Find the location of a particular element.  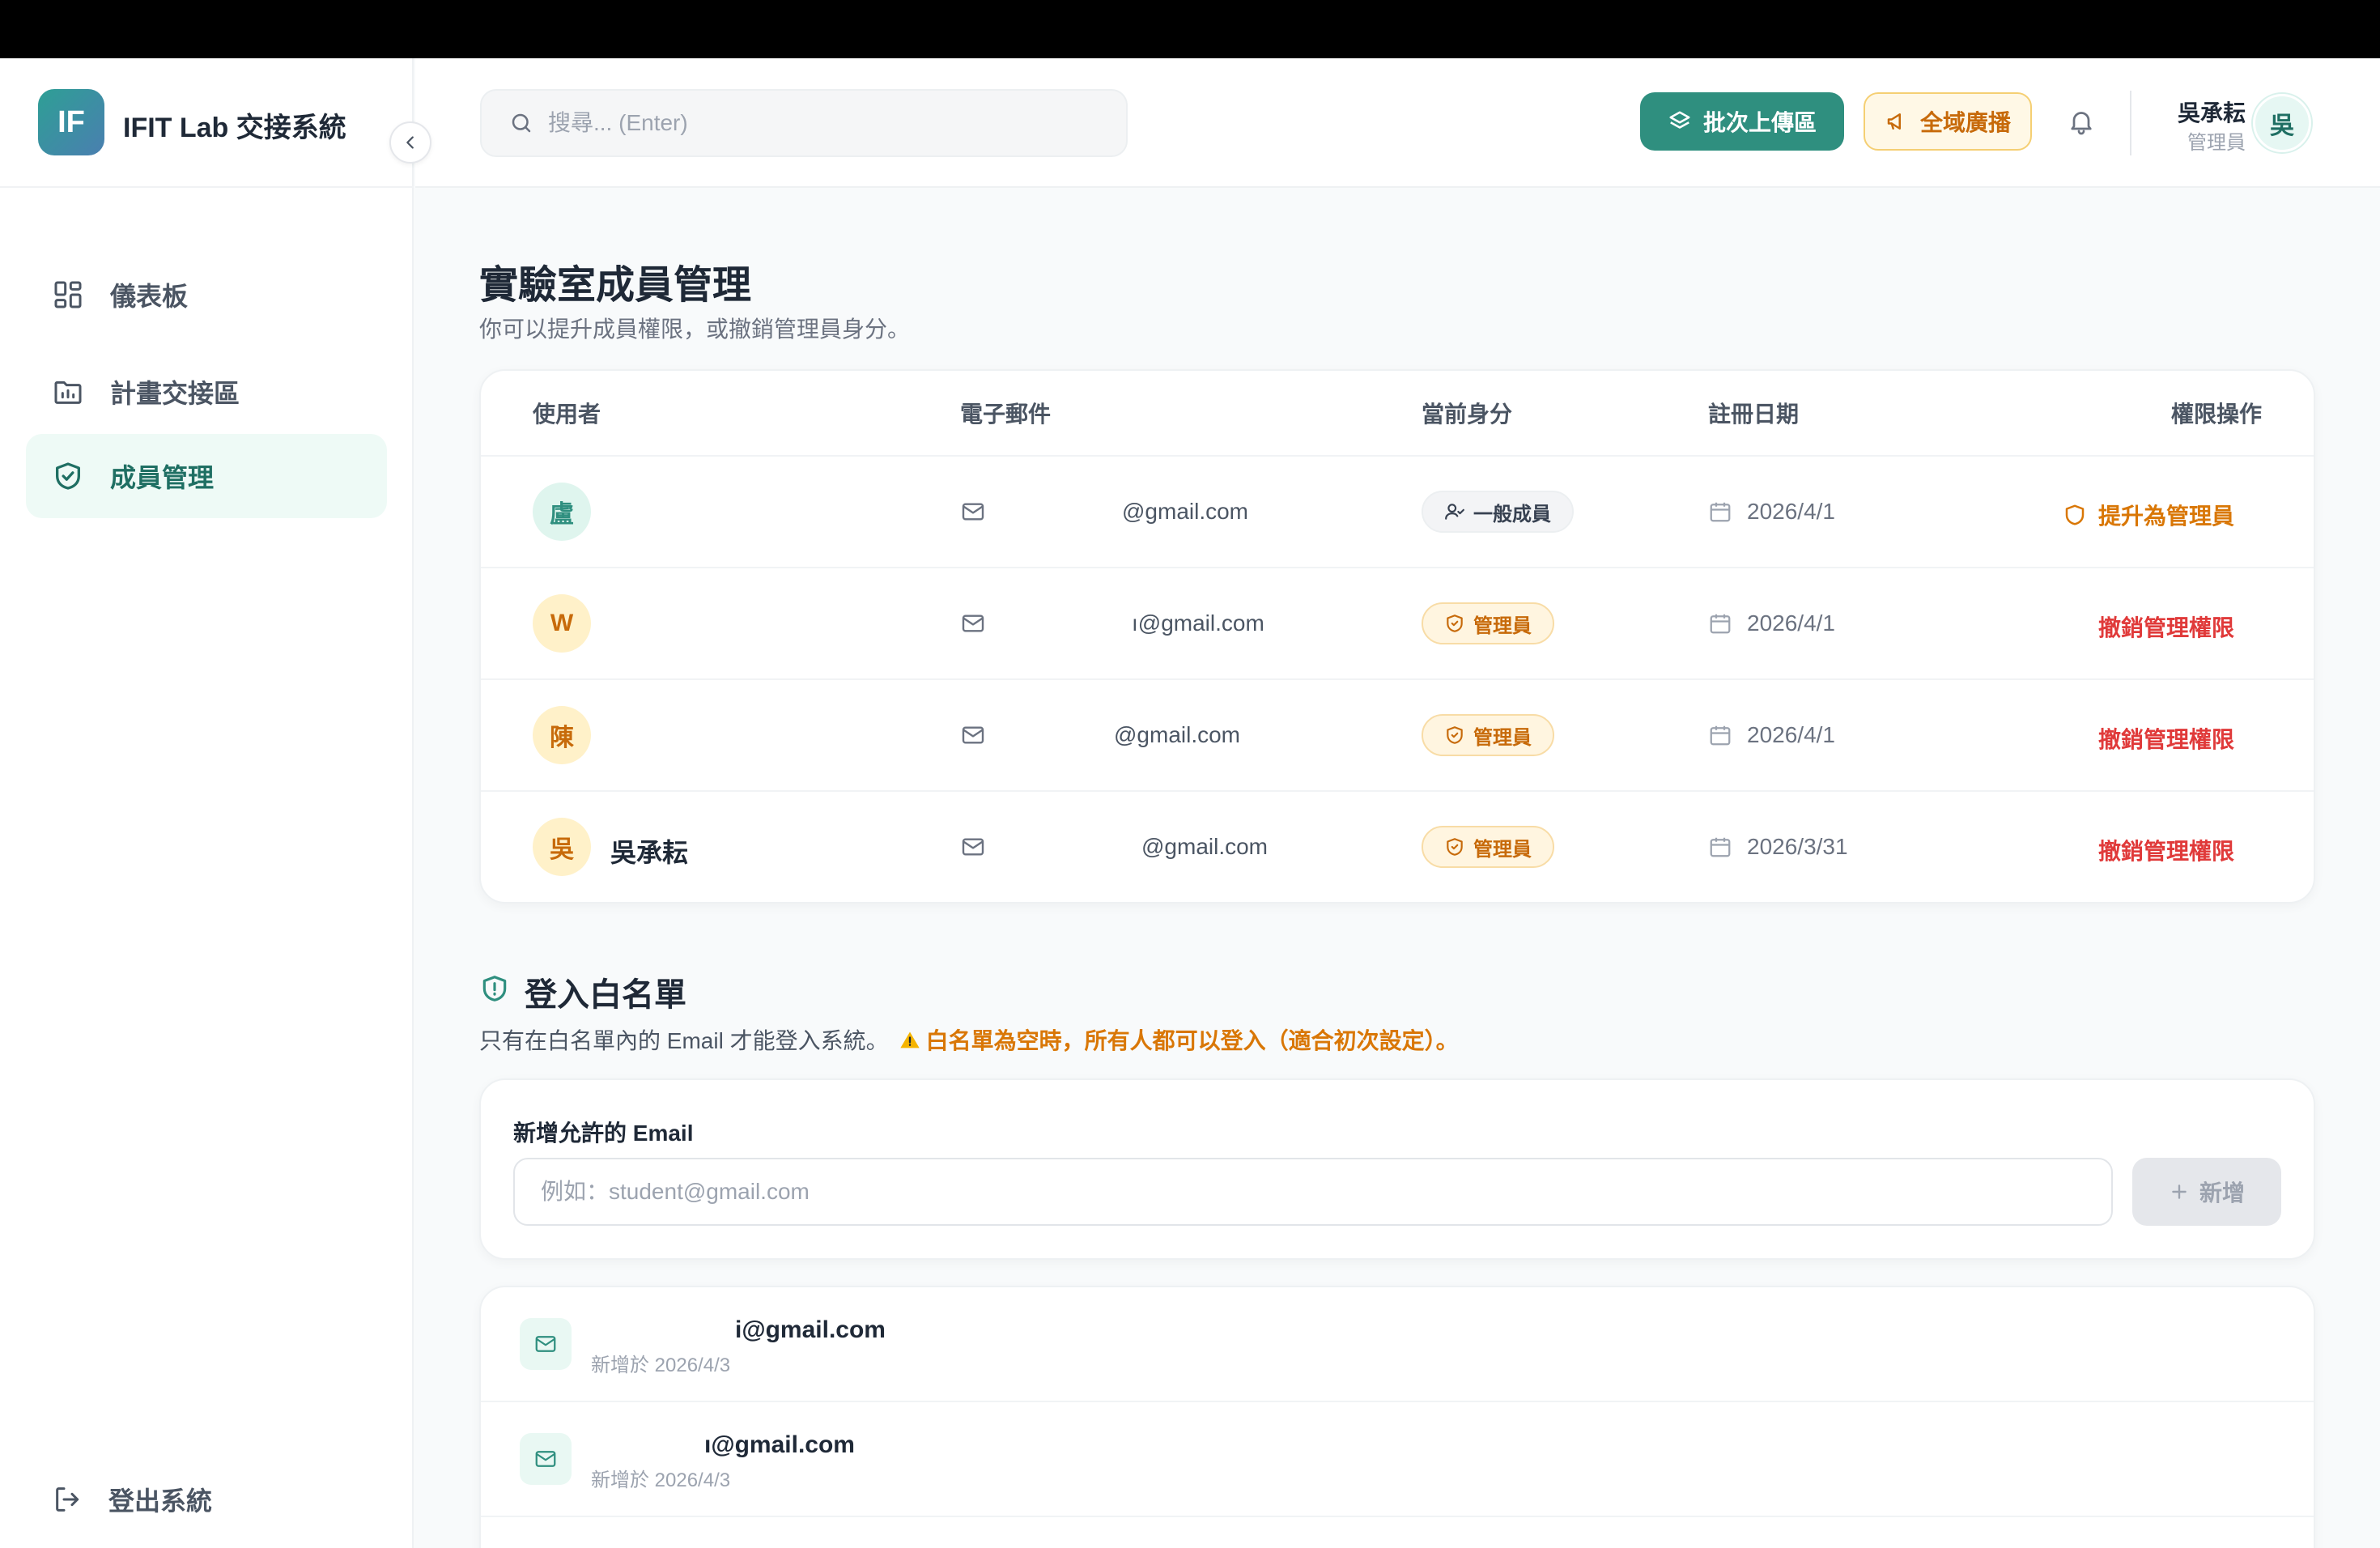

add-button-label: 新增 is located at coordinates (2222, 1193).